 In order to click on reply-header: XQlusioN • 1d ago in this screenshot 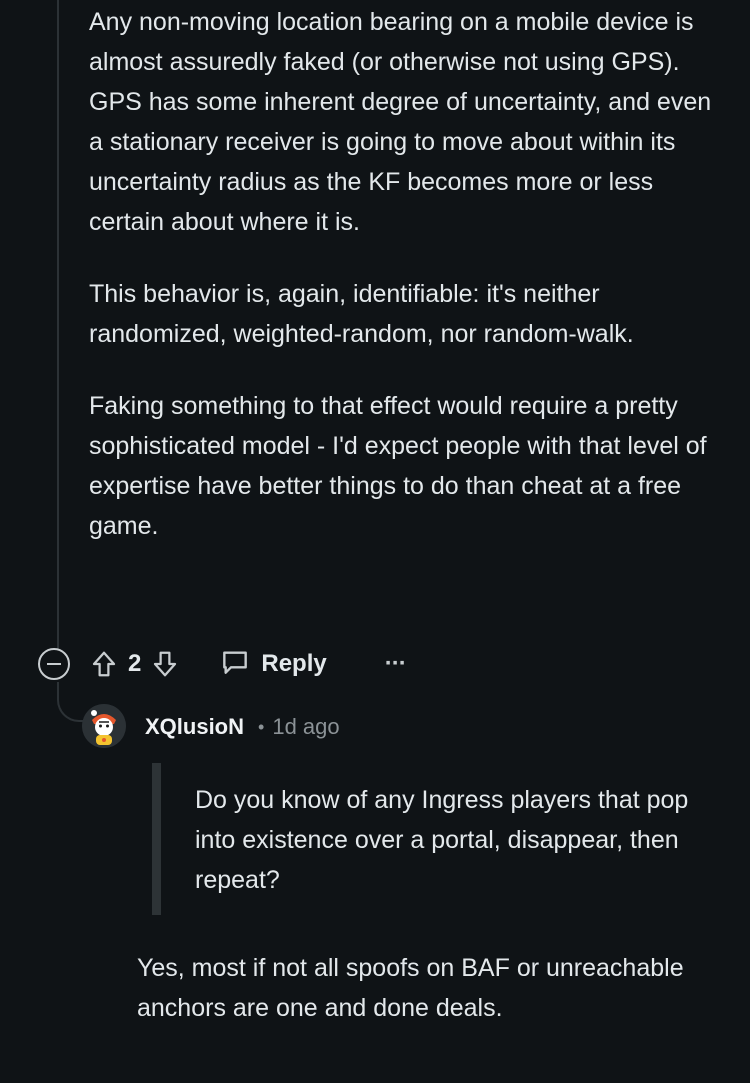, I will do `click(242, 727)`.